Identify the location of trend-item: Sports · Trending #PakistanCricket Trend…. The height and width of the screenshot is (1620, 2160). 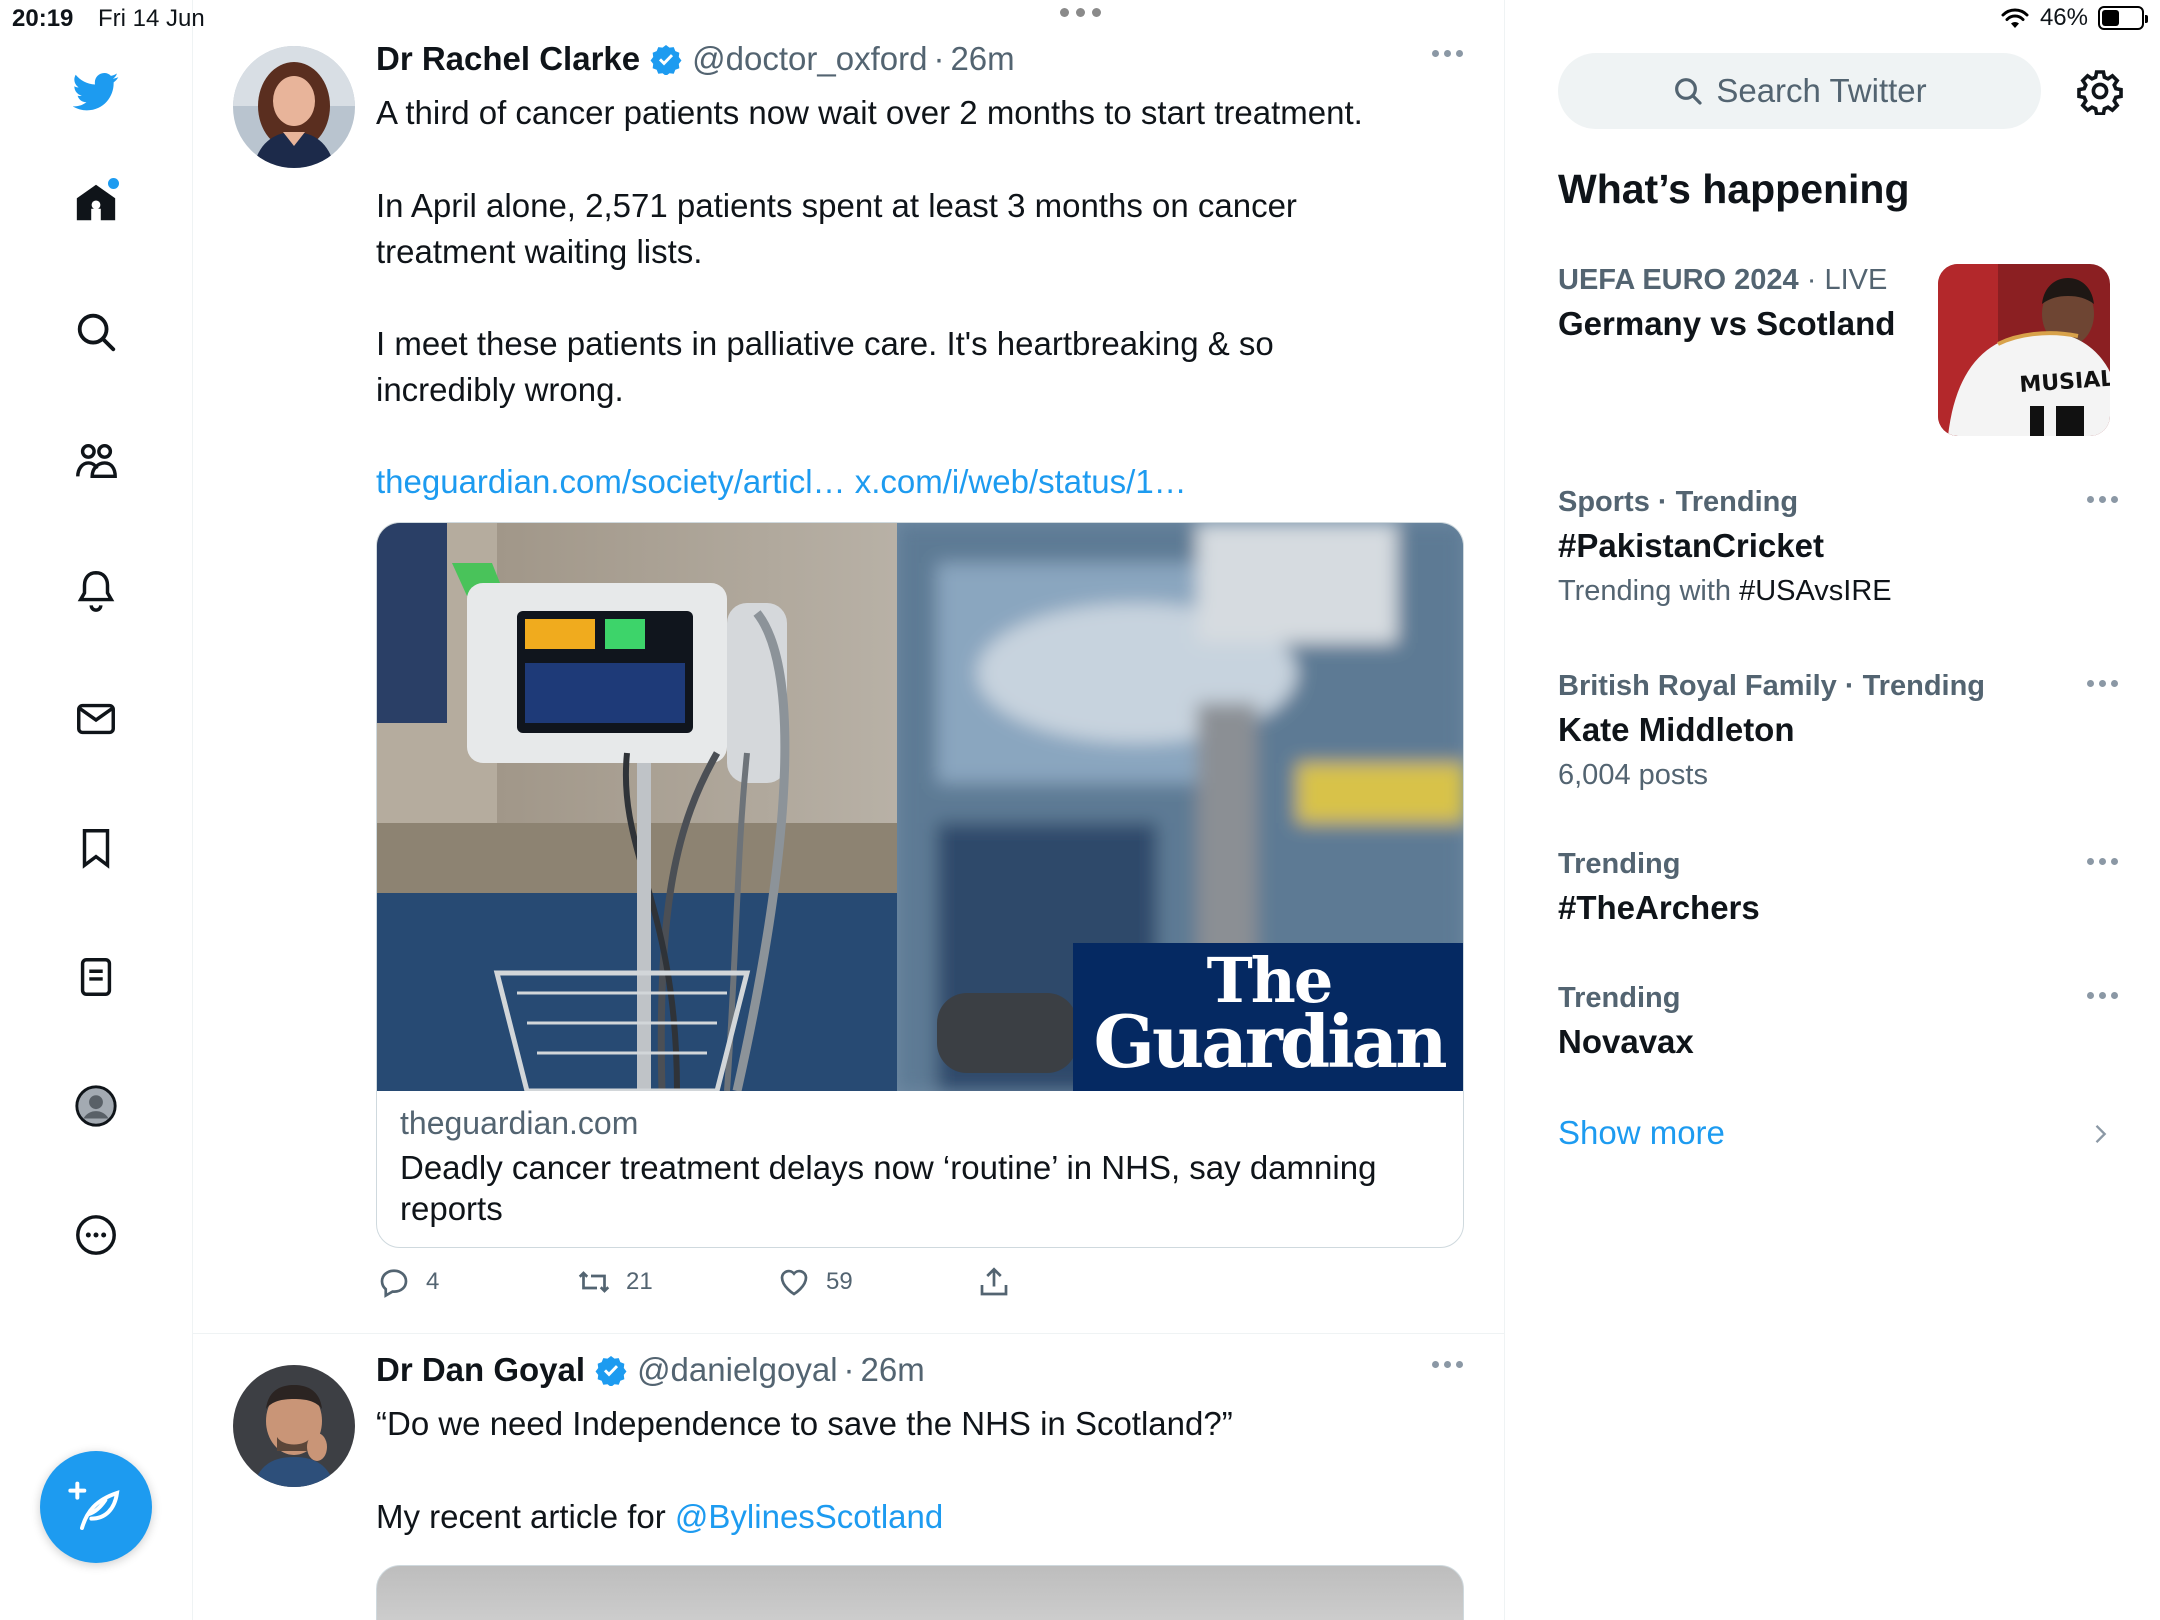
(1838, 547).